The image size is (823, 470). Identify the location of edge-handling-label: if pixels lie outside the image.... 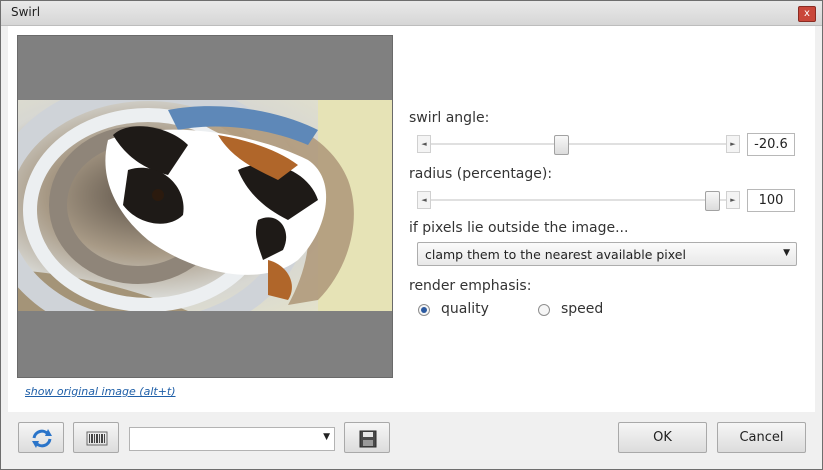
(519, 228).